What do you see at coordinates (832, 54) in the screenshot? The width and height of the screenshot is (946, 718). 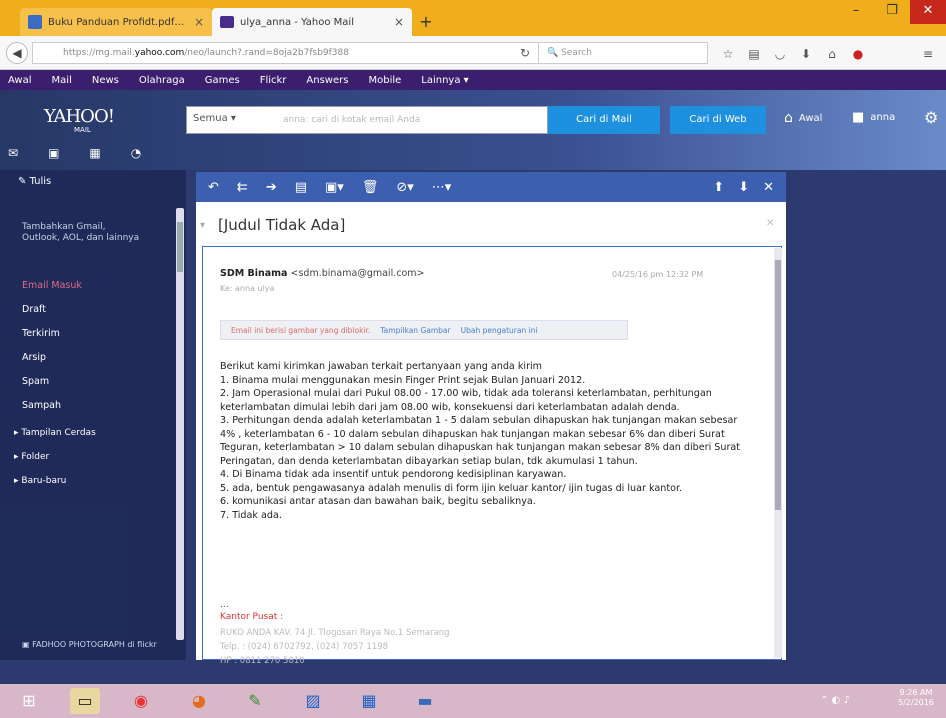 I see `home-icon: ⌂` at bounding box center [832, 54].